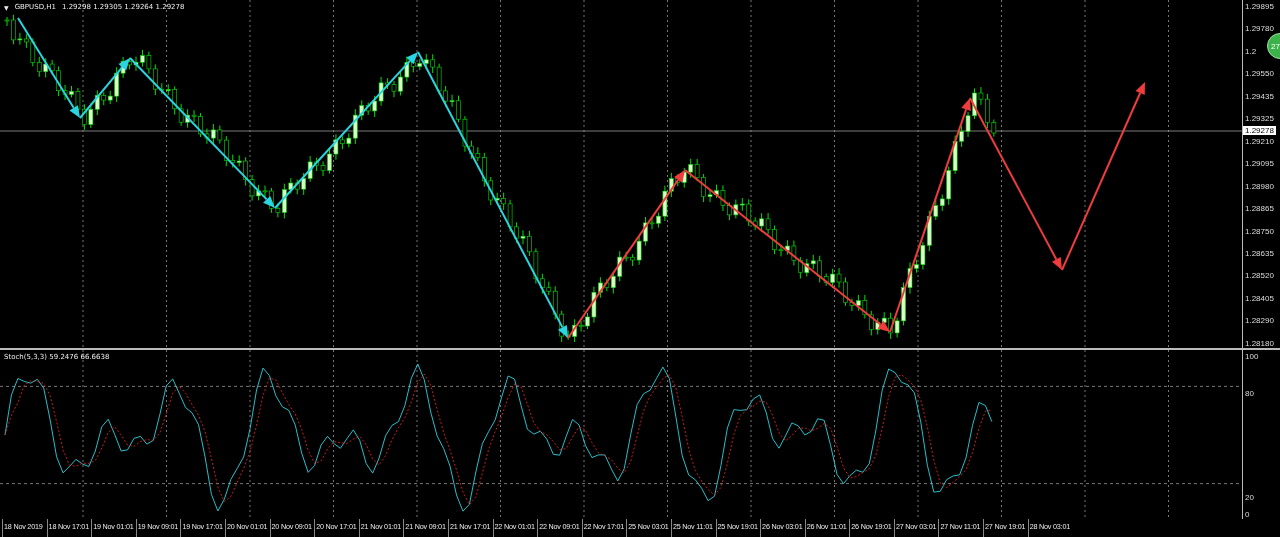 This screenshot has width=1280, height=537. Describe the element at coordinates (1259, 231) in the screenshot. I see `price-label: 1.28750` at that location.